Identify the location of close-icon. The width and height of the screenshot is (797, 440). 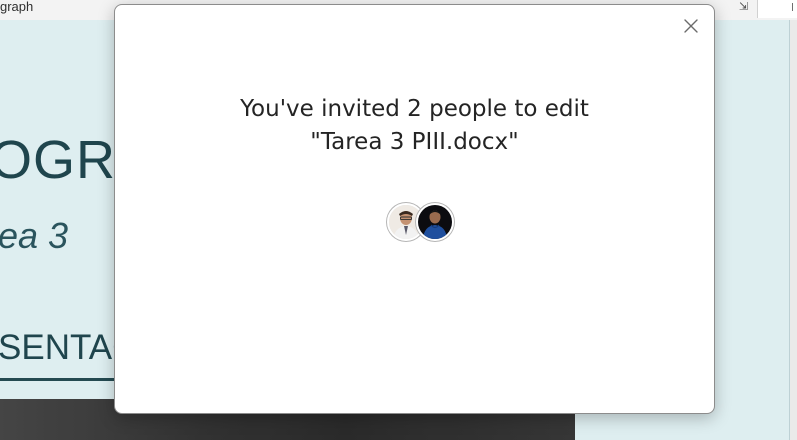
(691, 26).